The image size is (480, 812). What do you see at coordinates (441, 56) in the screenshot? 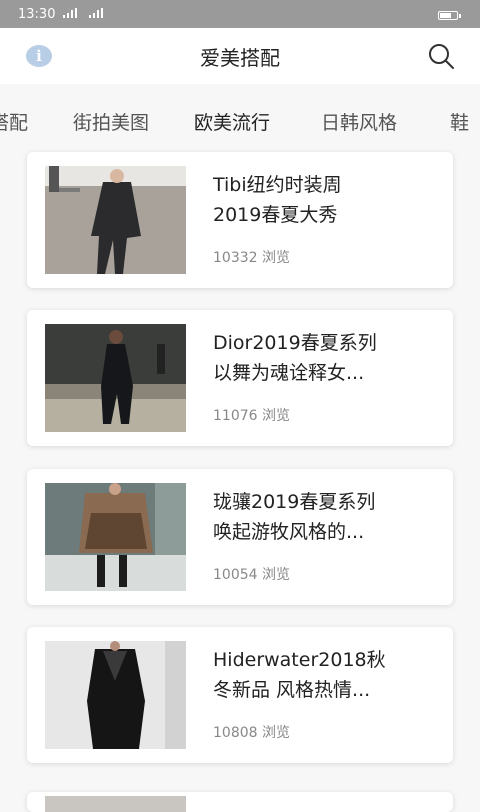
I see `search-icon` at bounding box center [441, 56].